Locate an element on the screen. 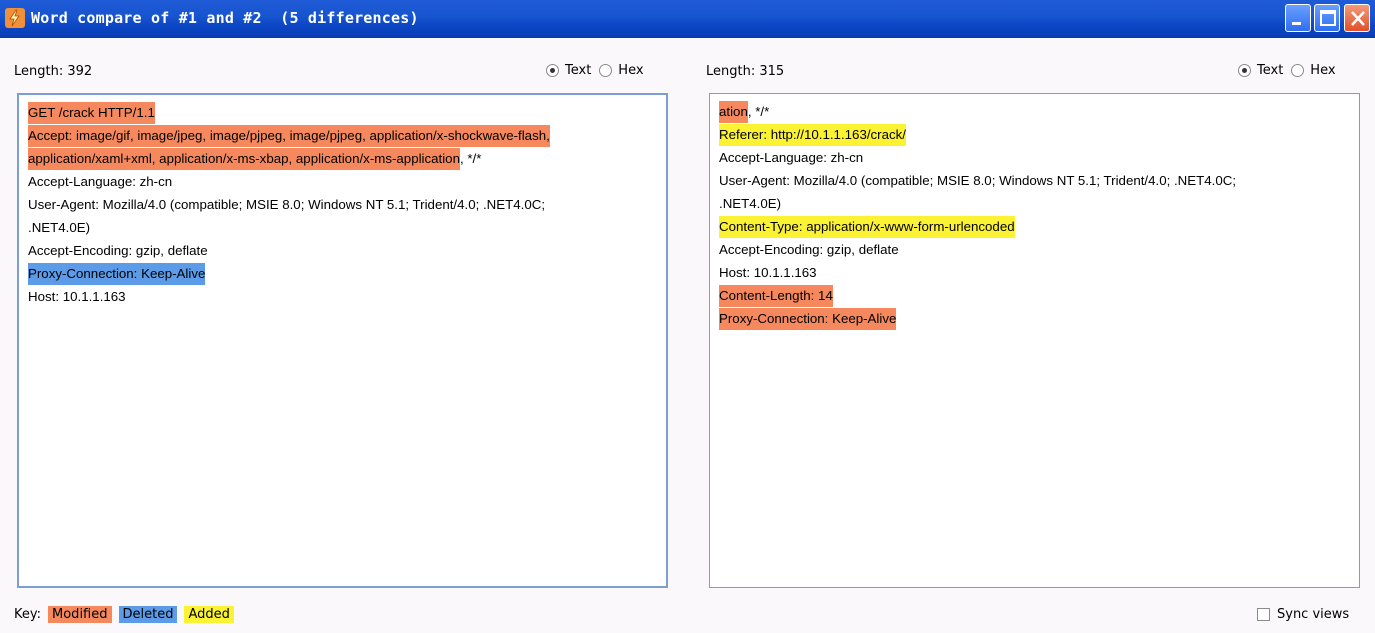  key-added: Added is located at coordinates (209, 614).